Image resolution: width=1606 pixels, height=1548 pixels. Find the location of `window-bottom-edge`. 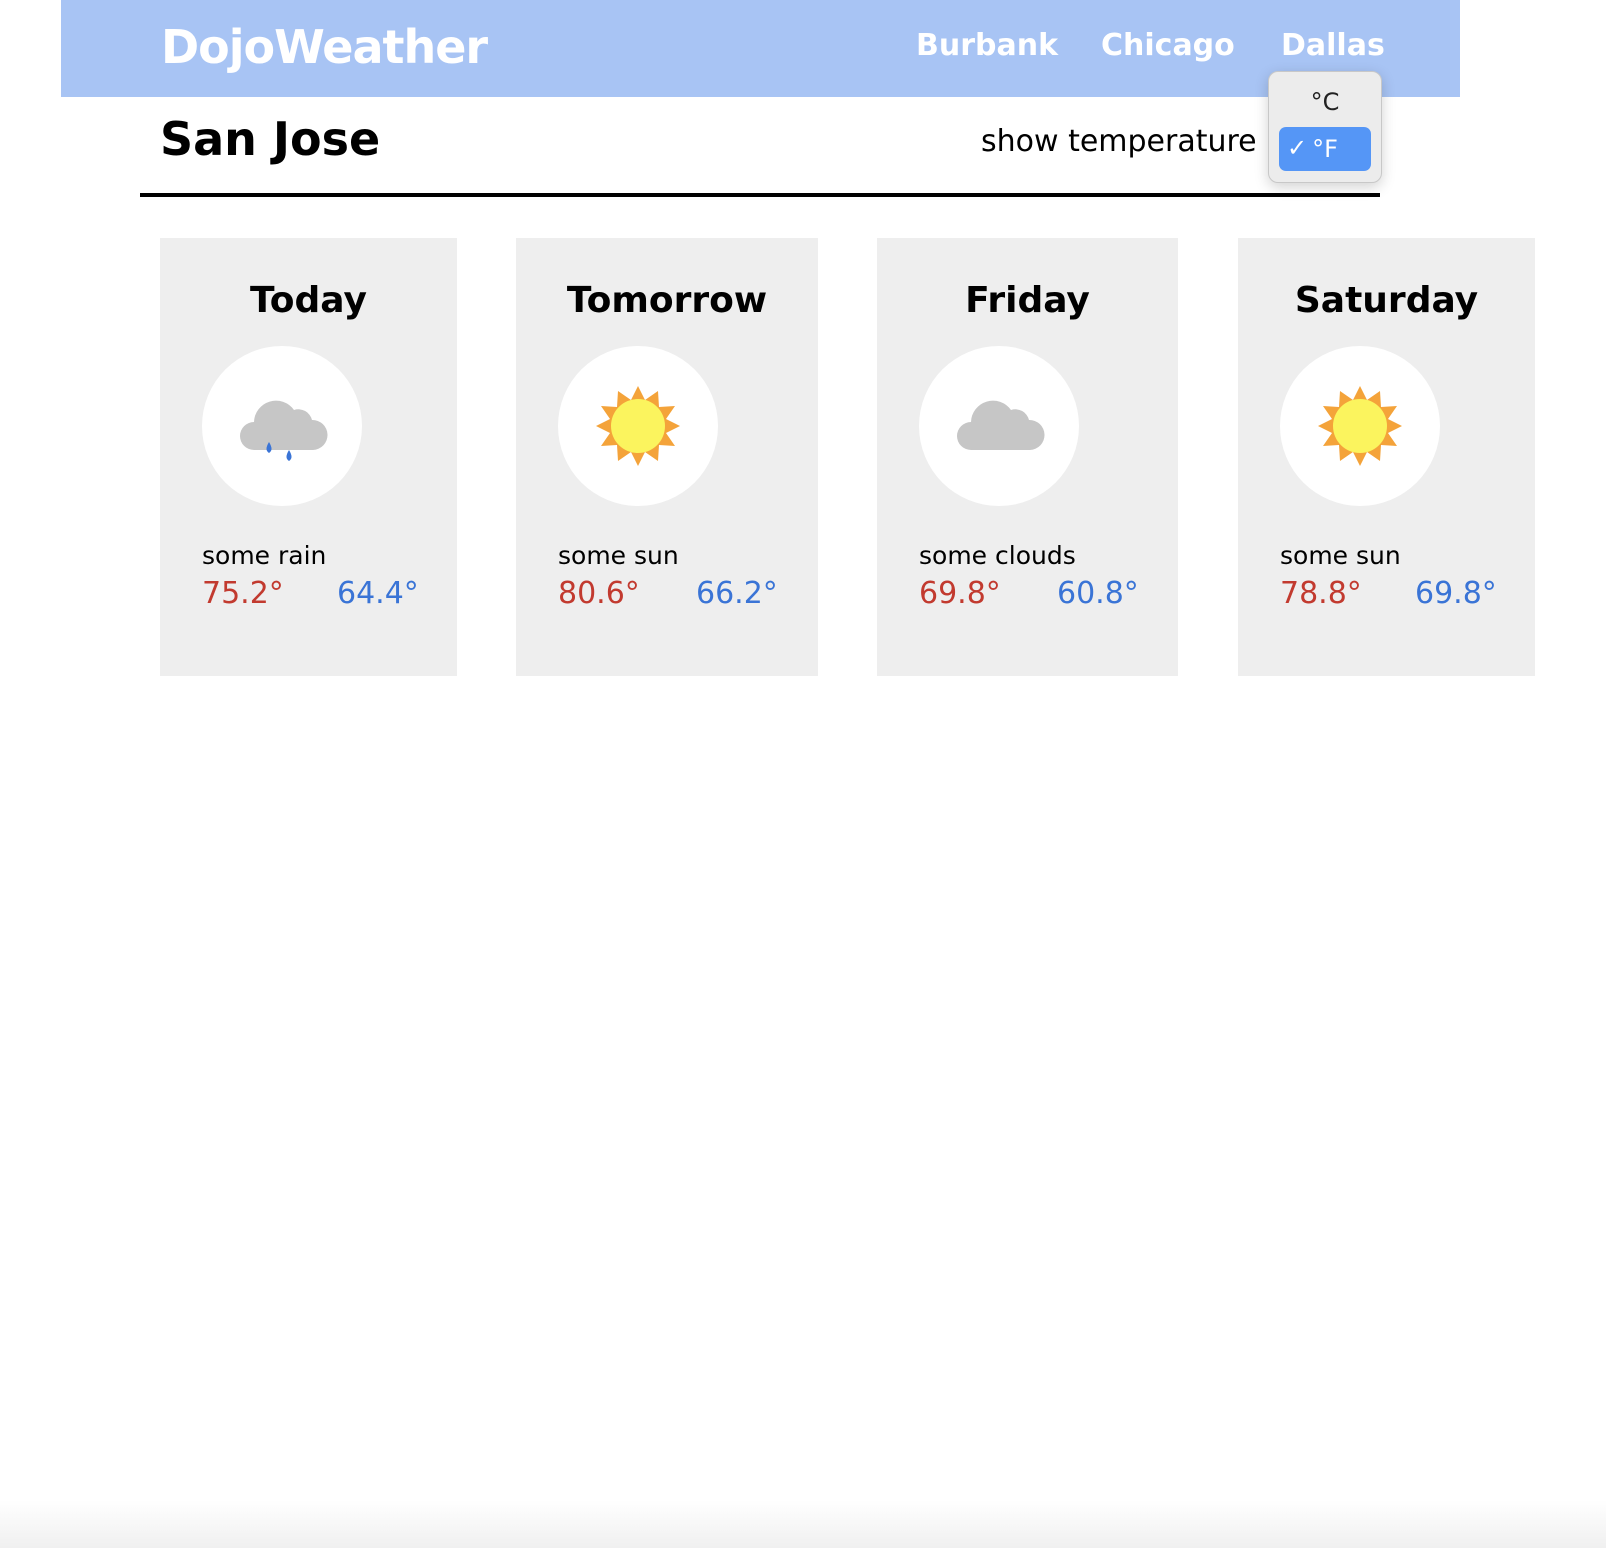

window-bottom-edge is located at coordinates (803, 1524).